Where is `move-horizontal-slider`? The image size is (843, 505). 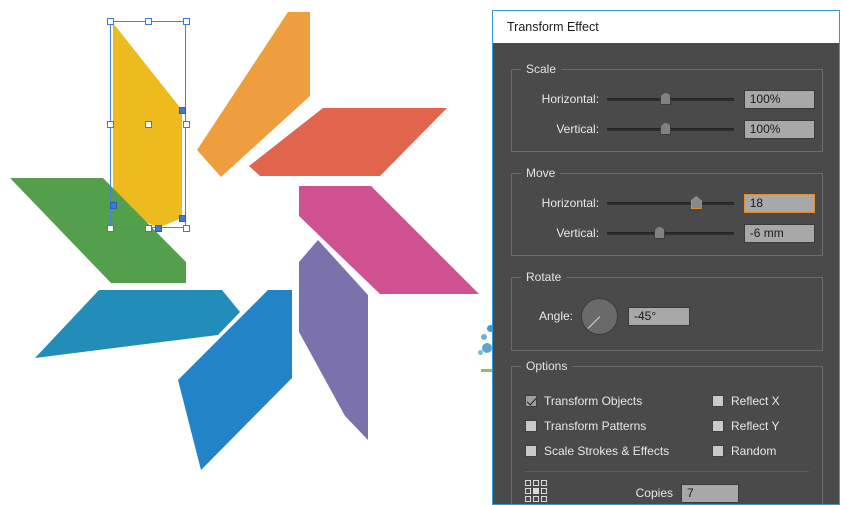 move-horizontal-slider is located at coordinates (670, 203).